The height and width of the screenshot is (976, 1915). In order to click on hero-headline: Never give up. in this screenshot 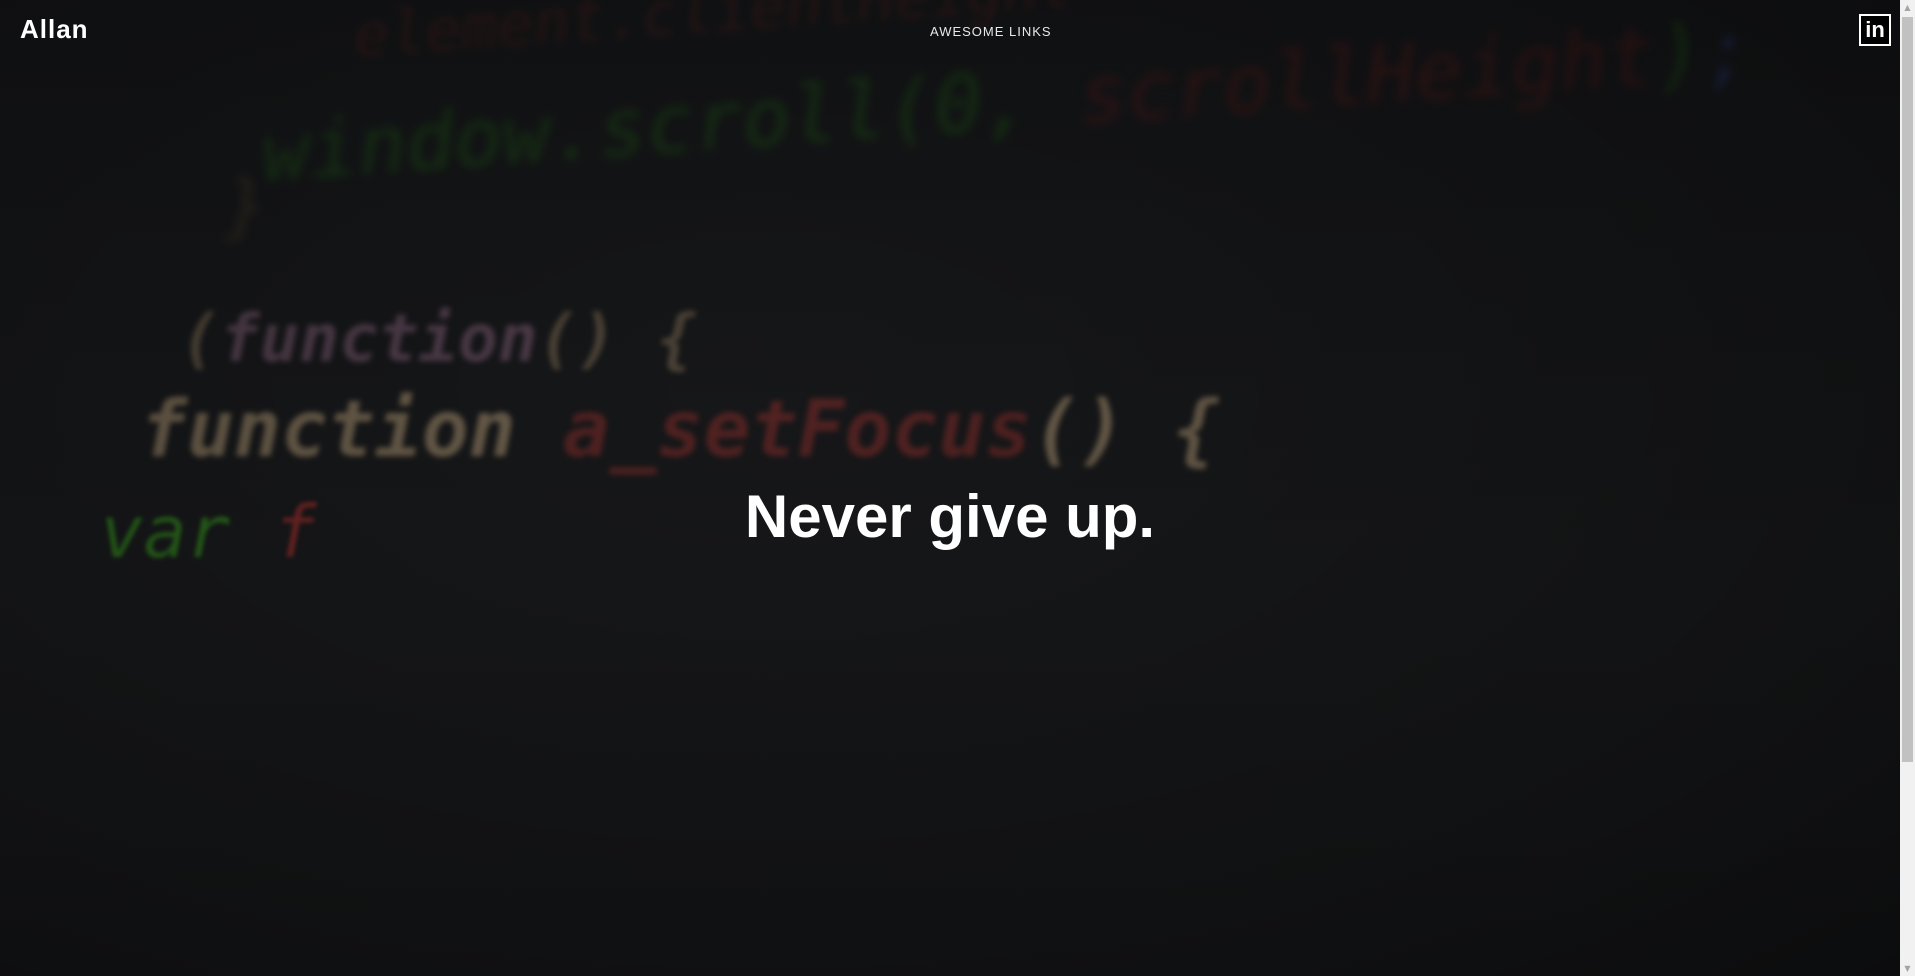, I will do `click(950, 516)`.